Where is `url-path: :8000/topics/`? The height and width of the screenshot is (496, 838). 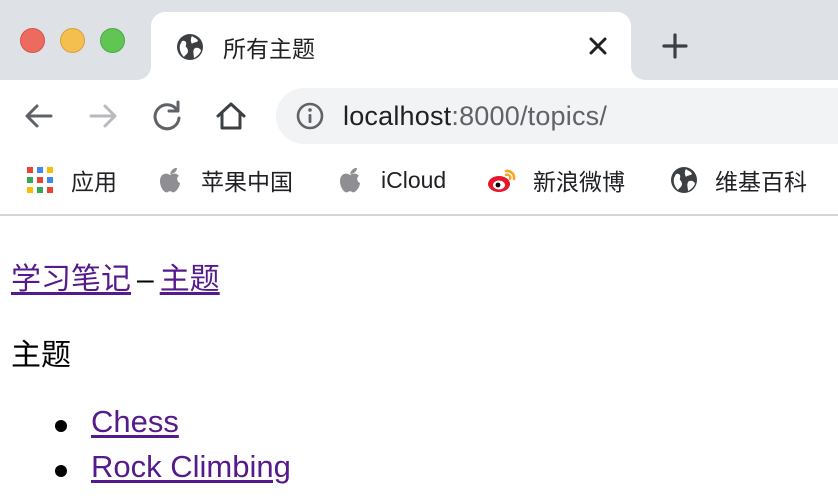
url-path: :8000/topics/ is located at coordinates (529, 116).